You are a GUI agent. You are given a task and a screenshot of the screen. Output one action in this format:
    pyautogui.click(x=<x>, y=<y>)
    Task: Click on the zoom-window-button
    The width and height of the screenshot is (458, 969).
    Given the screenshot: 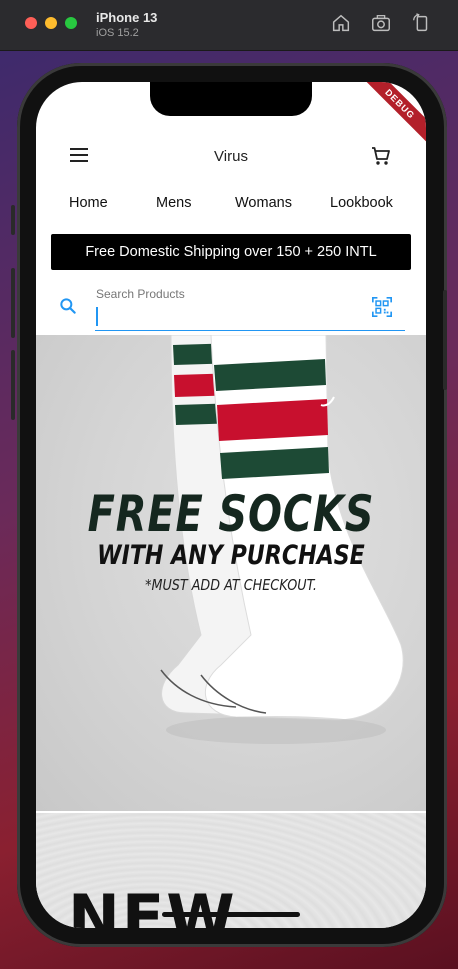 What is the action you would take?
    pyautogui.click(x=71, y=23)
    